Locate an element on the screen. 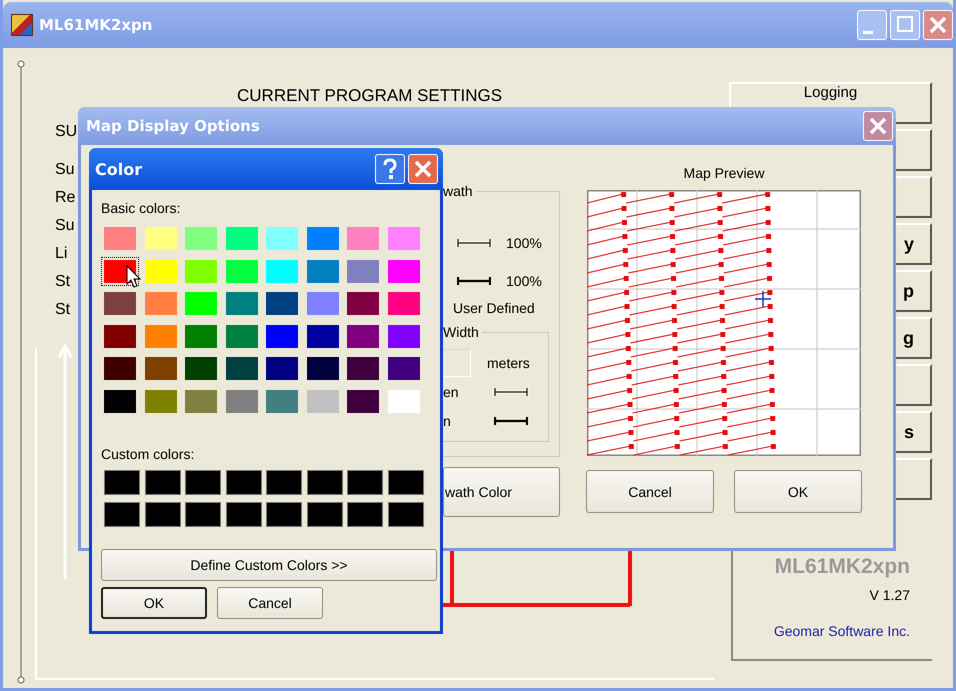 The width and height of the screenshot is (956, 691). setting-label: Li is located at coordinates (61, 254).